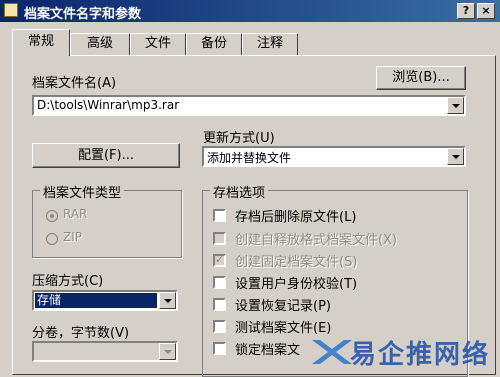  What do you see at coordinates (296, 262) in the screenshot?
I see `create-solid-label: 创建固定档案文件(S)` at bounding box center [296, 262].